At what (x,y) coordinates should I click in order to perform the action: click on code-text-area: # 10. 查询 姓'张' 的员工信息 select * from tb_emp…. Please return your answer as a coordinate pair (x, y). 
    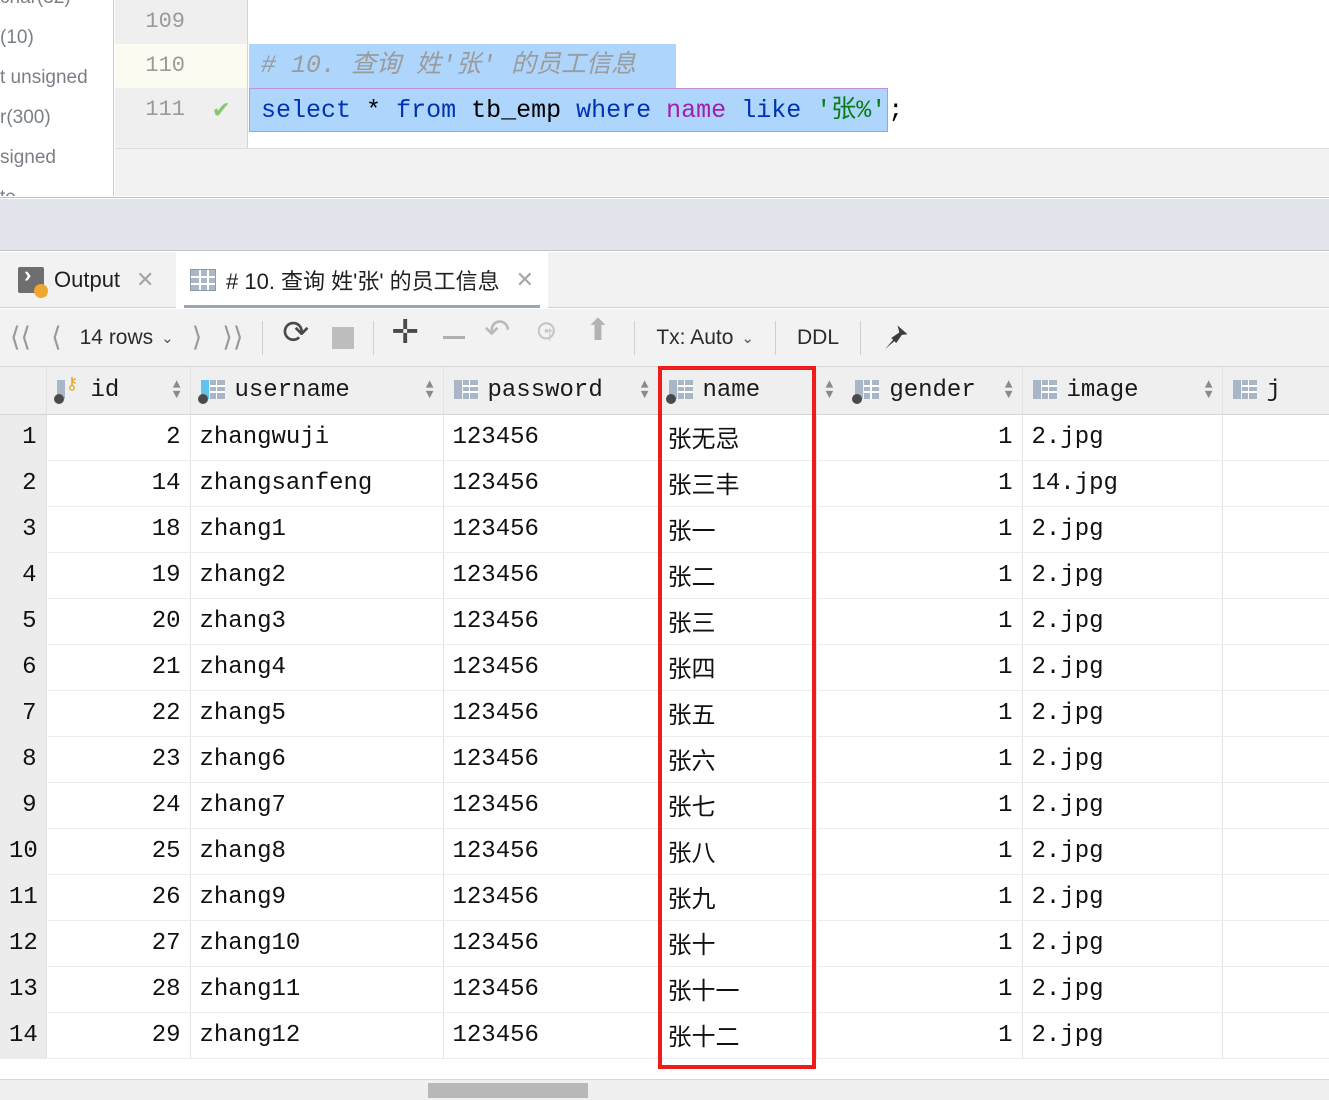
    Looking at the image, I should click on (789, 74).